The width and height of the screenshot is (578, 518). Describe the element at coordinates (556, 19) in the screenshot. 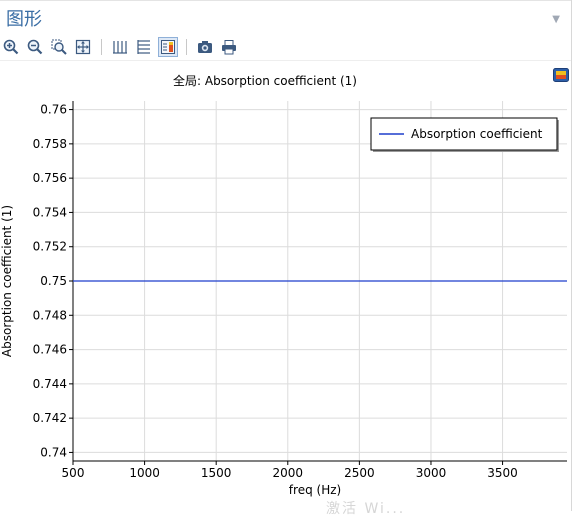

I see `panel-menu-chevron-icon: ▼` at that location.